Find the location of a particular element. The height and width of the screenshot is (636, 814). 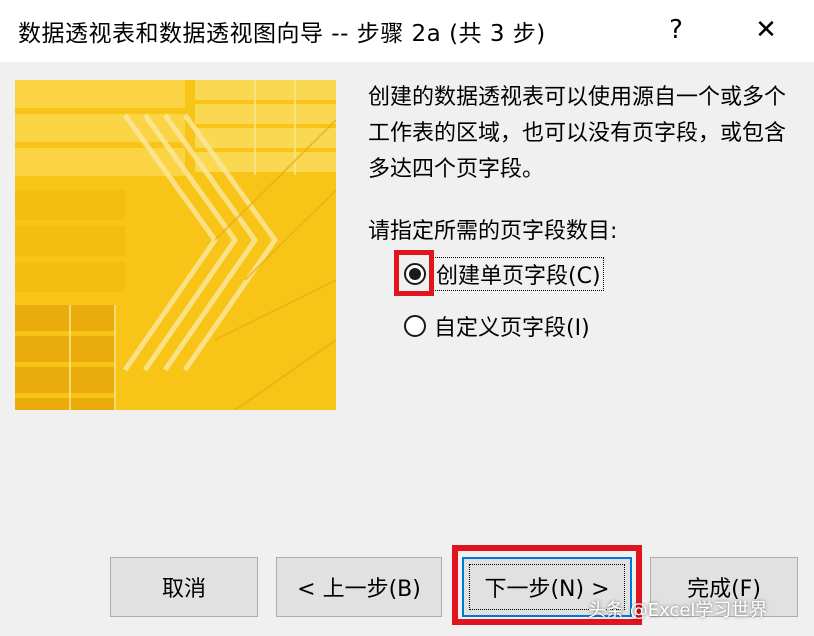

page-field-prompt: 请指定所需的页字段数目: is located at coordinates (493, 231).